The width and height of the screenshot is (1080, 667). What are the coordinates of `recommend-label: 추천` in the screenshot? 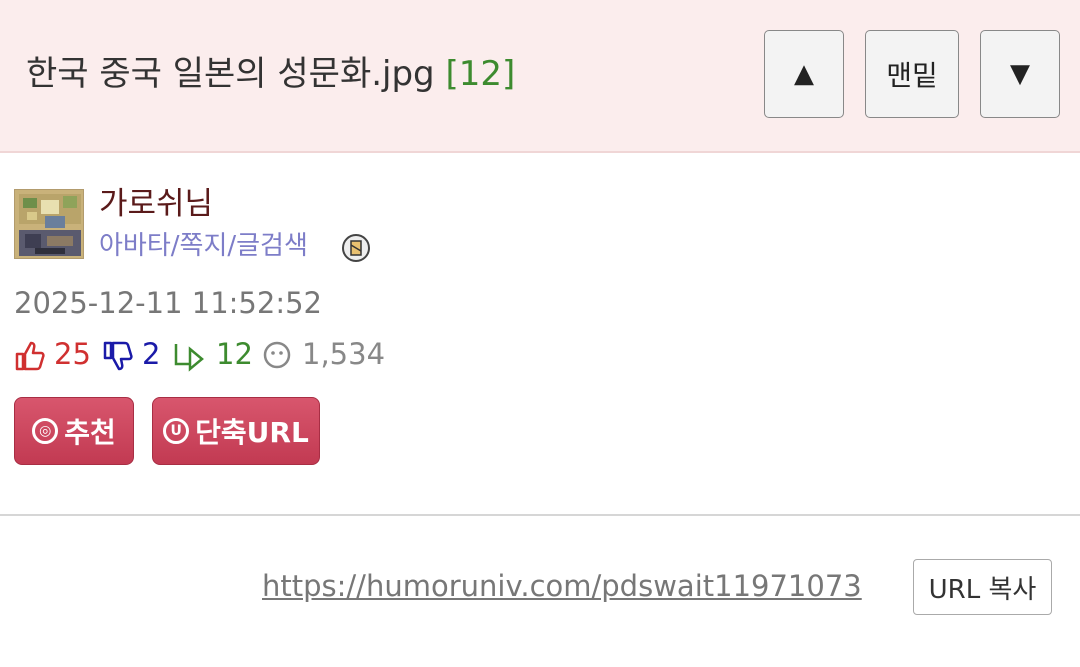 It's located at (90, 432).